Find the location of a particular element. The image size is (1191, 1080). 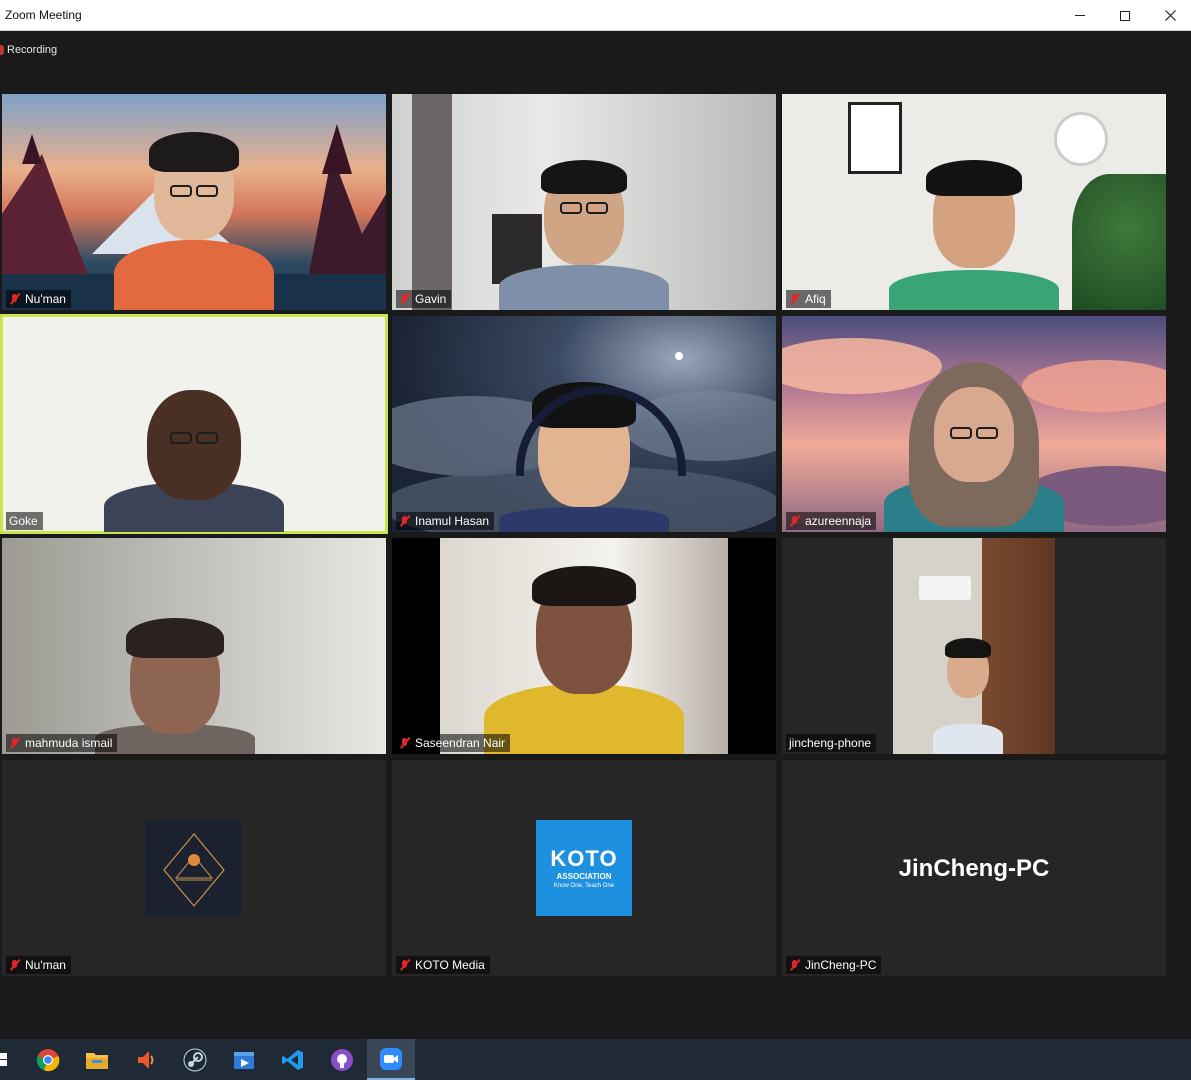

participant-name: Afiq is located at coordinates (815, 299).